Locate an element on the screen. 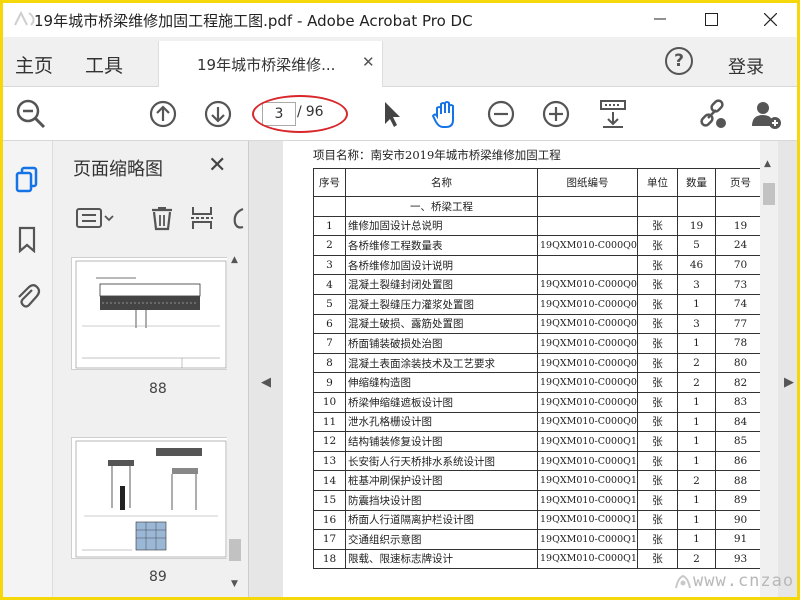 This screenshot has width=800, height=600. cell-name: 结构铺装修复设计图 is located at coordinates (441, 441).